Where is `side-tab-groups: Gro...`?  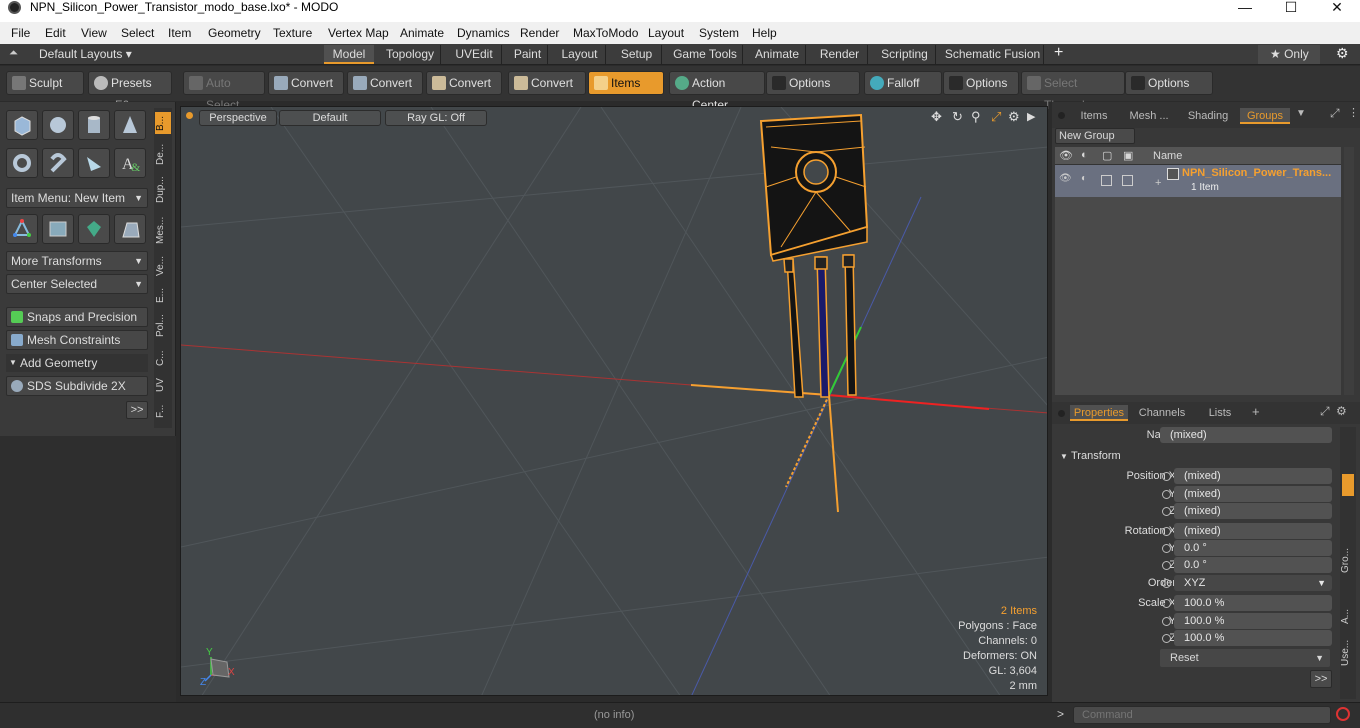 side-tab-groups: Gro... is located at coordinates (1348, 560).